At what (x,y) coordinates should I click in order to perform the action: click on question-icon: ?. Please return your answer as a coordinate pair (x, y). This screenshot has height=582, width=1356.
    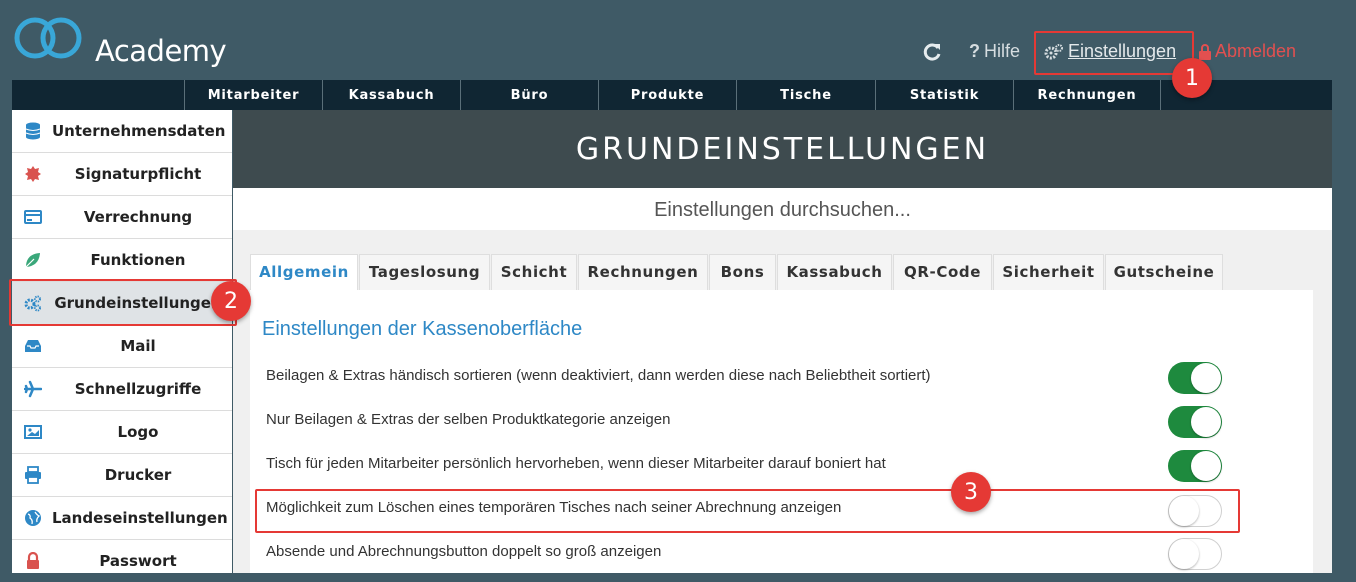
    Looking at the image, I should click on (974, 51).